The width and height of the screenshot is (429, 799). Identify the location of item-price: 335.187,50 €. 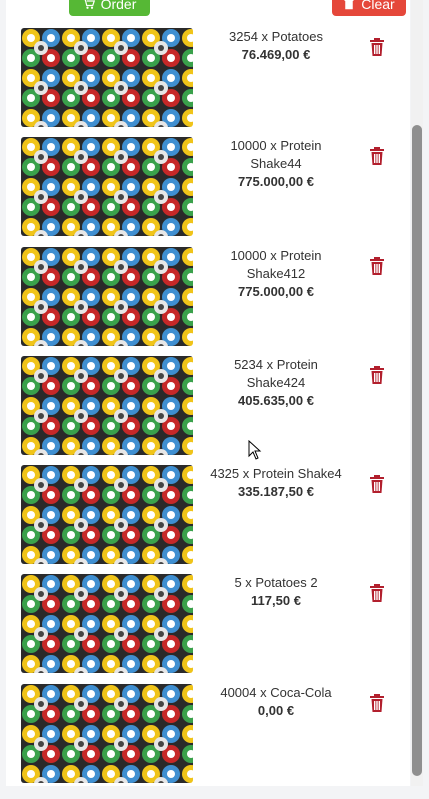
(276, 491).